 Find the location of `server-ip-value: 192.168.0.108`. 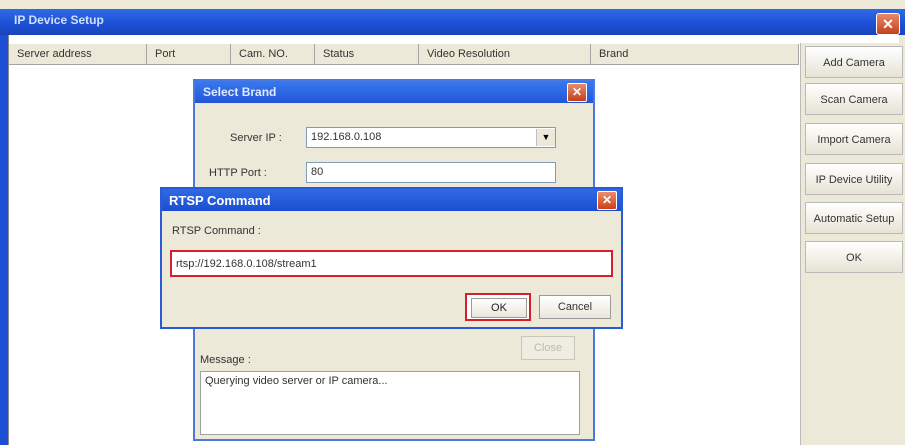

server-ip-value: 192.168.0.108 is located at coordinates (346, 137).